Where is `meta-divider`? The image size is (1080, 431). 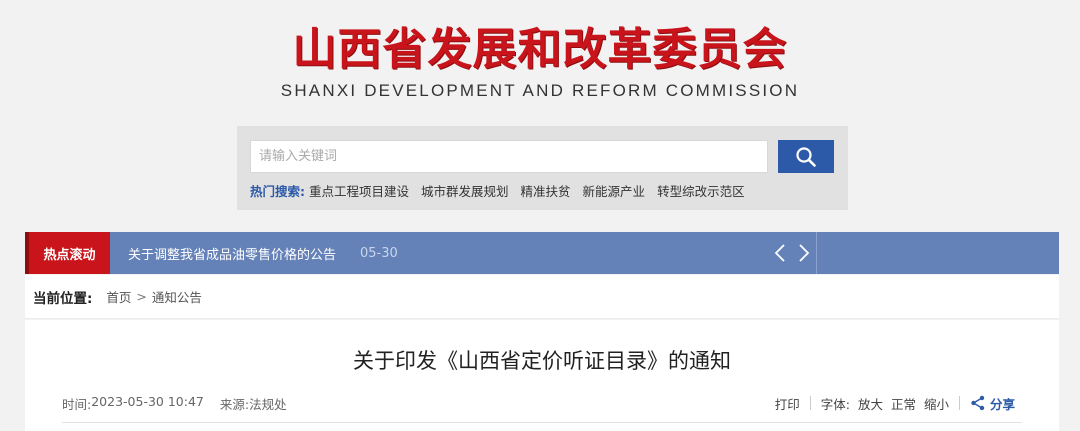 meta-divider is located at coordinates (542, 422).